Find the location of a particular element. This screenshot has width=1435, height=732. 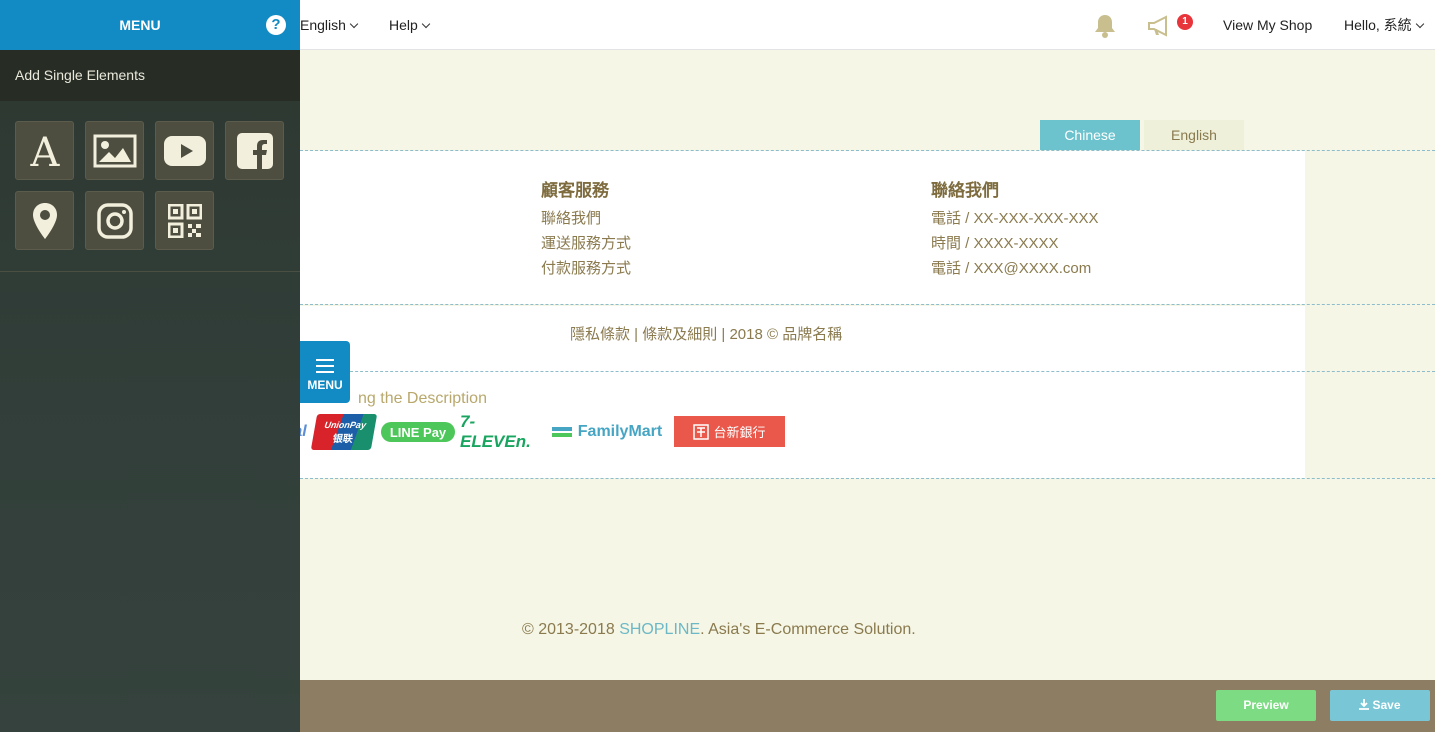

youtube-icon is located at coordinates (184, 150).